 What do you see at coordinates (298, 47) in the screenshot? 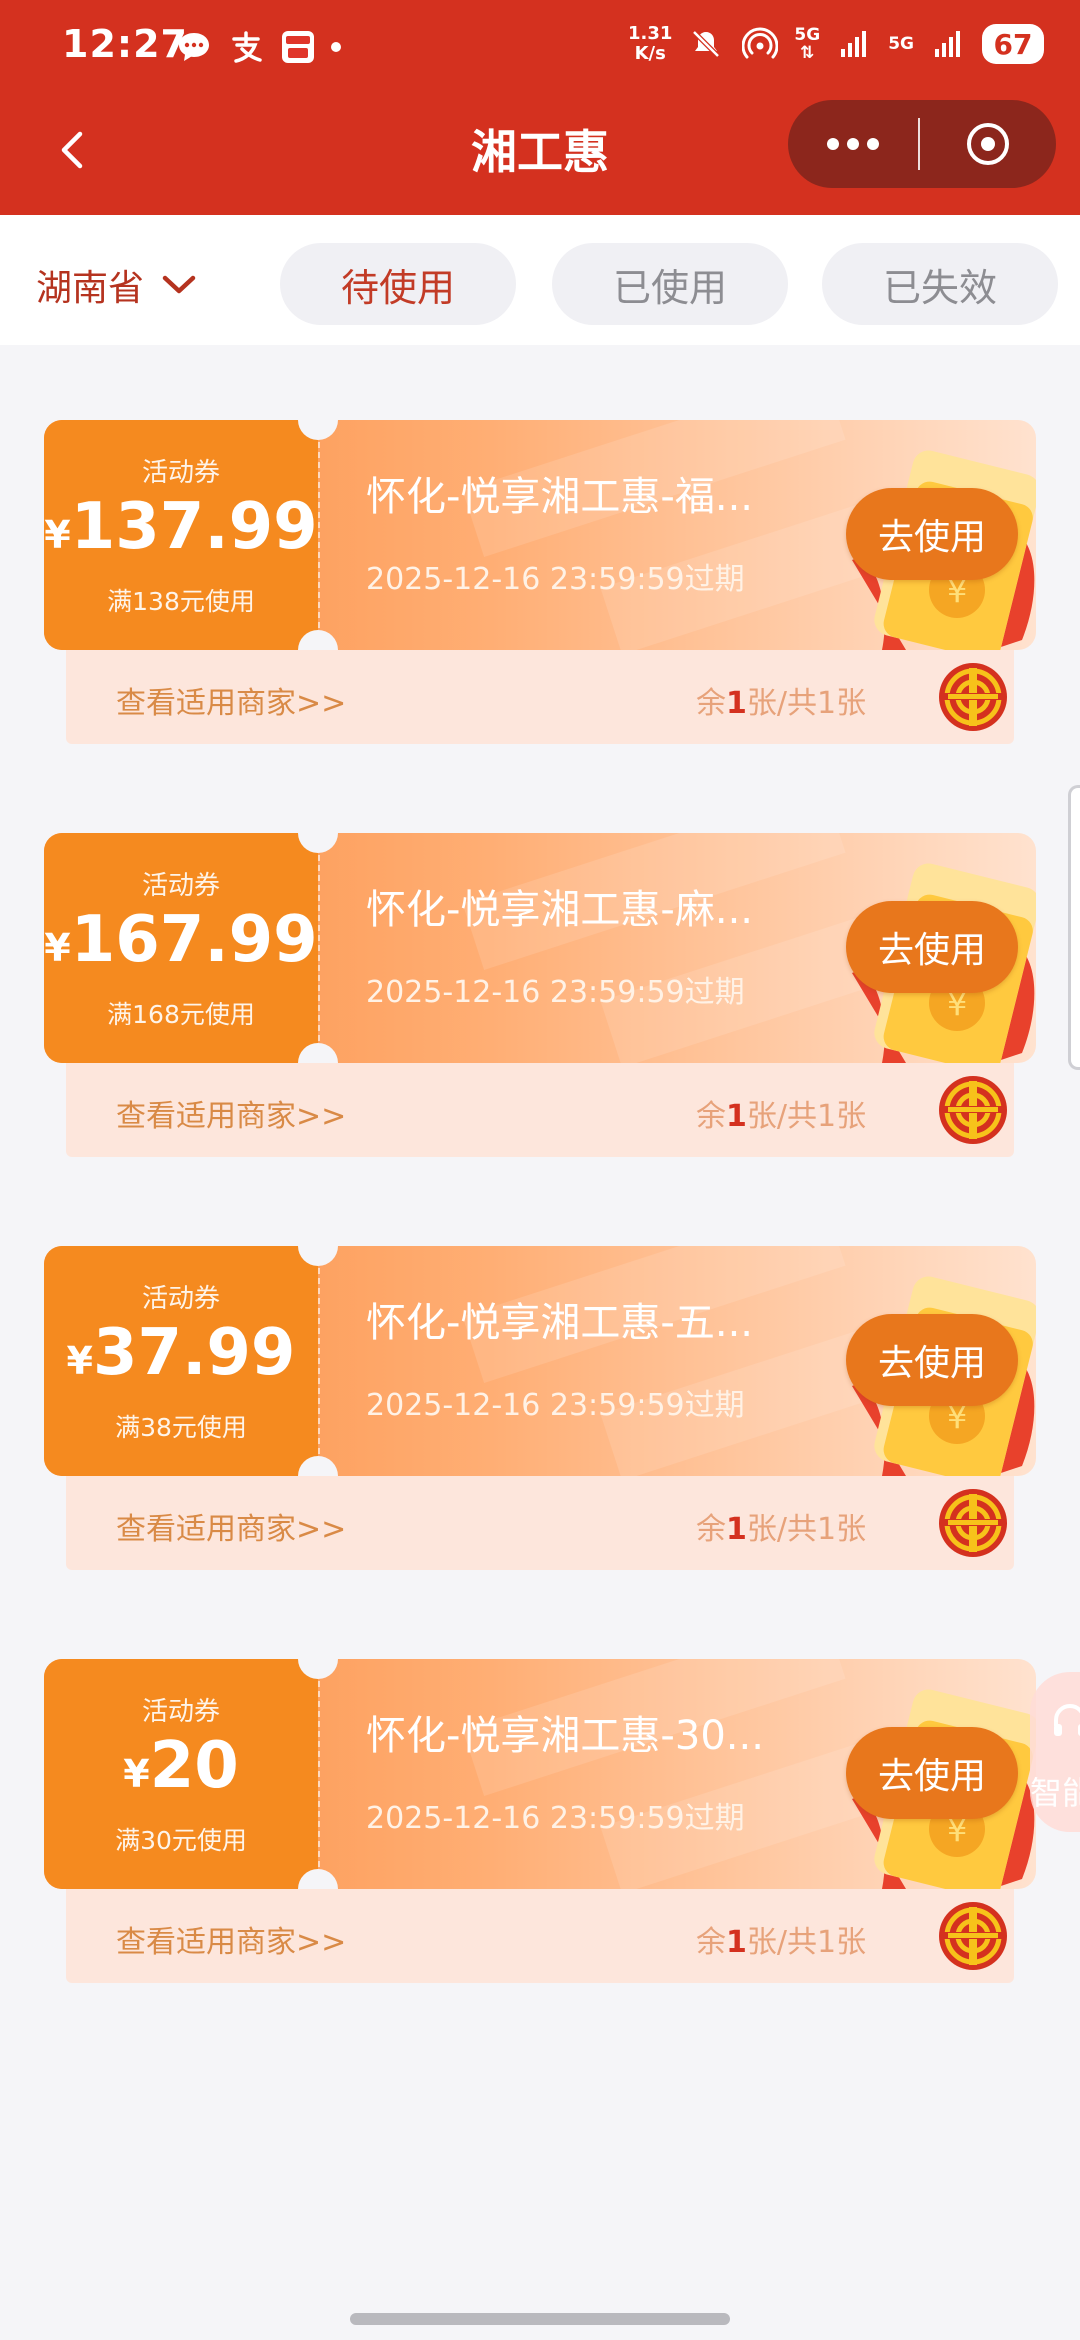
I see `app-notification-icon` at bounding box center [298, 47].